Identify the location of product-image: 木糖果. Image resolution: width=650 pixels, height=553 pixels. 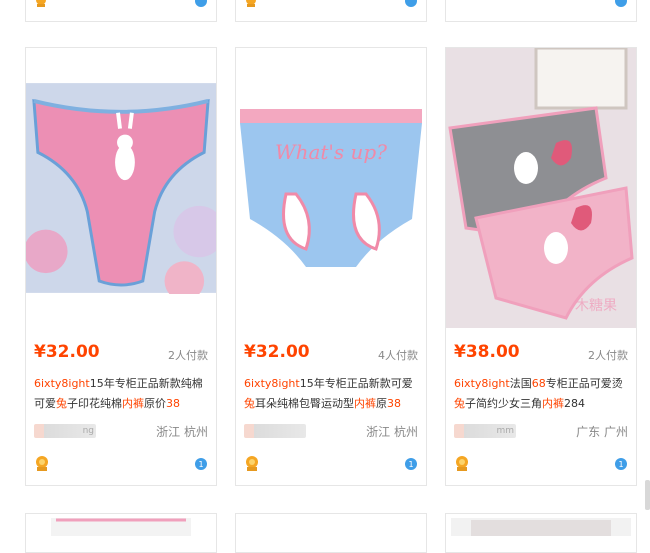
(541, 188).